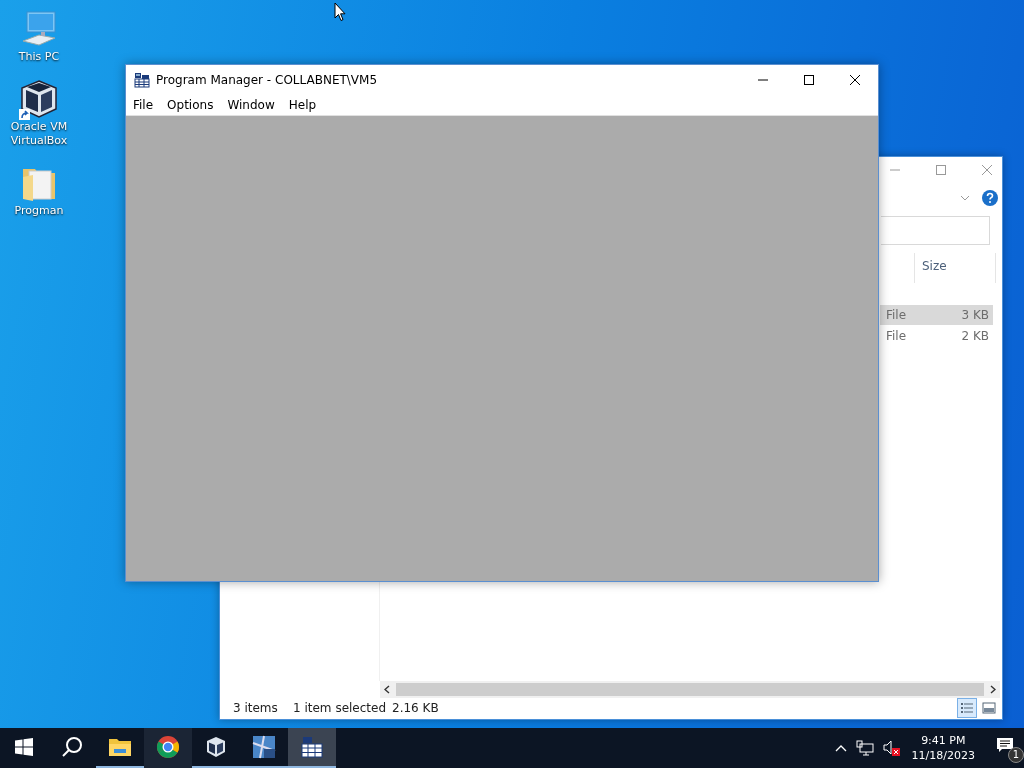 This screenshot has height=768, width=1024. What do you see at coordinates (190, 104) in the screenshot?
I see `menu-item: Options` at bounding box center [190, 104].